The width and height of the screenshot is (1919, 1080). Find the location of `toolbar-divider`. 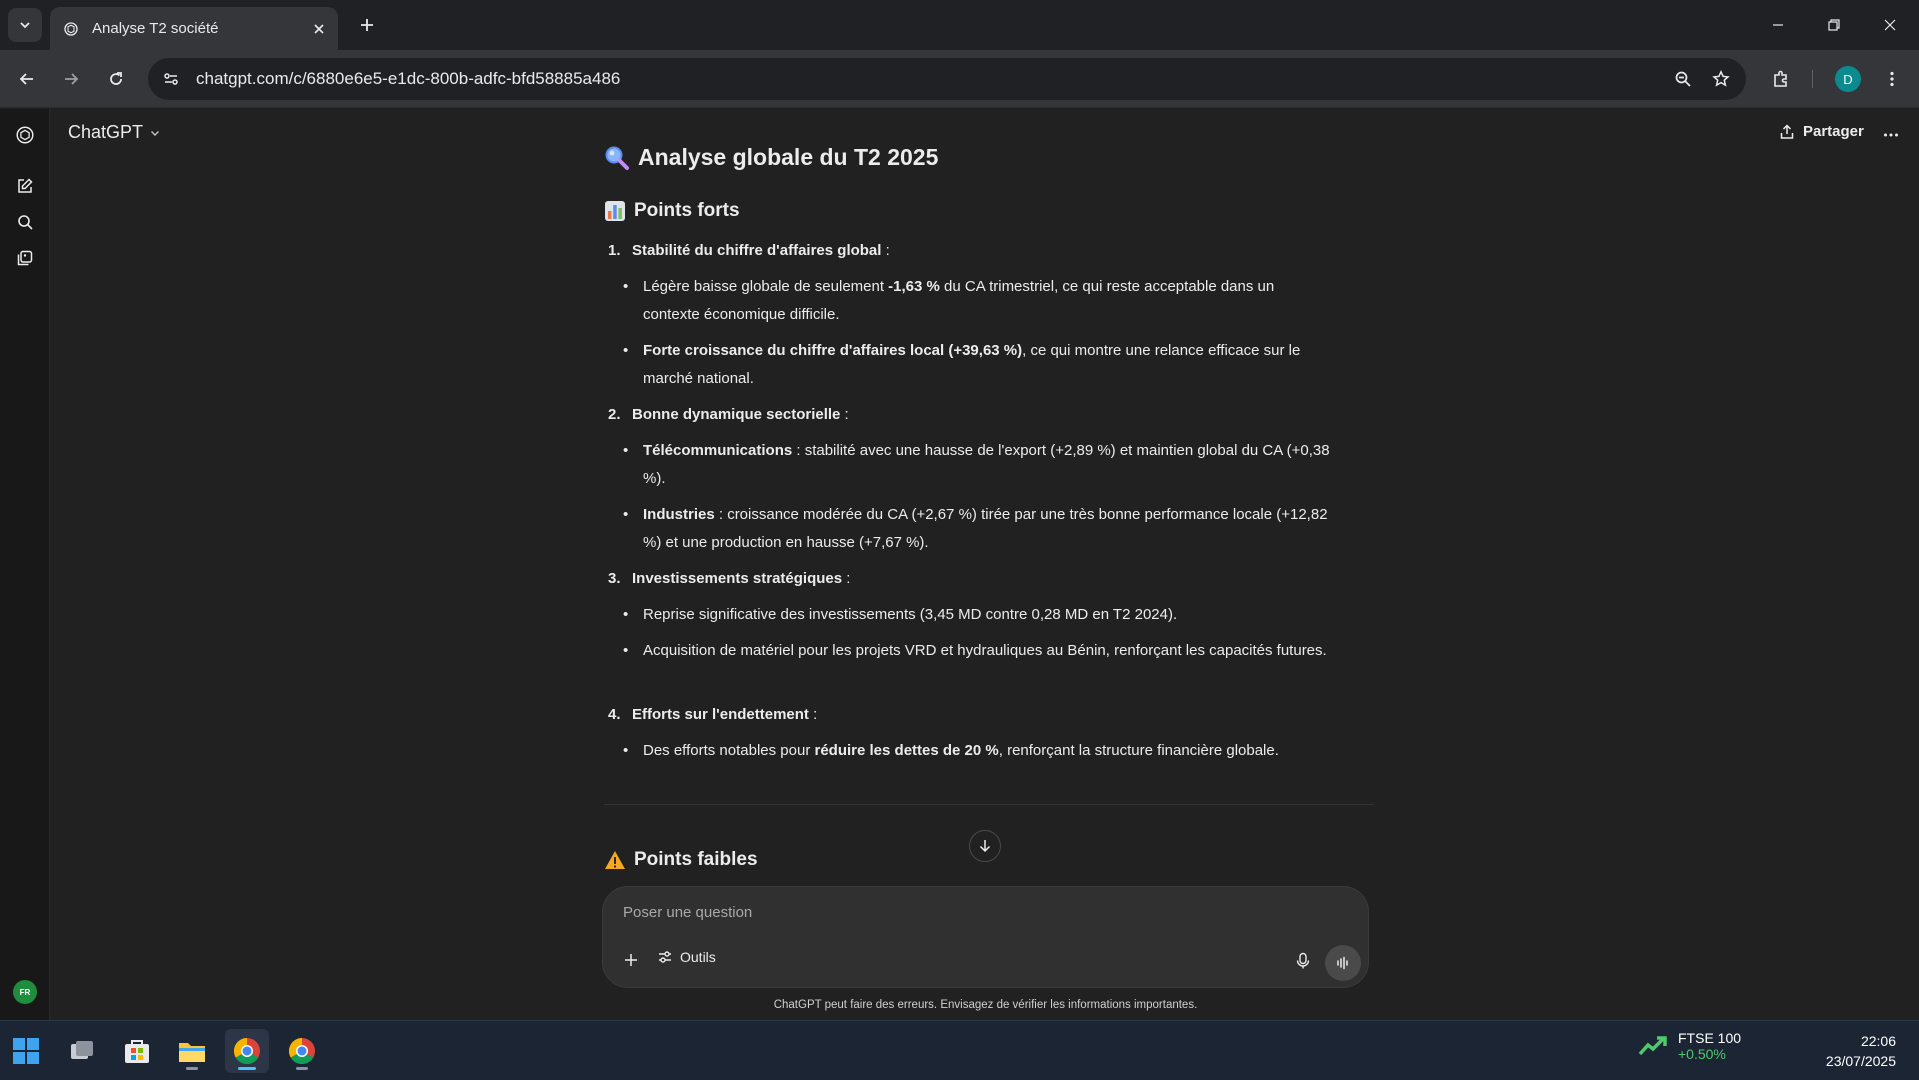

toolbar-divider is located at coordinates (1812, 79).